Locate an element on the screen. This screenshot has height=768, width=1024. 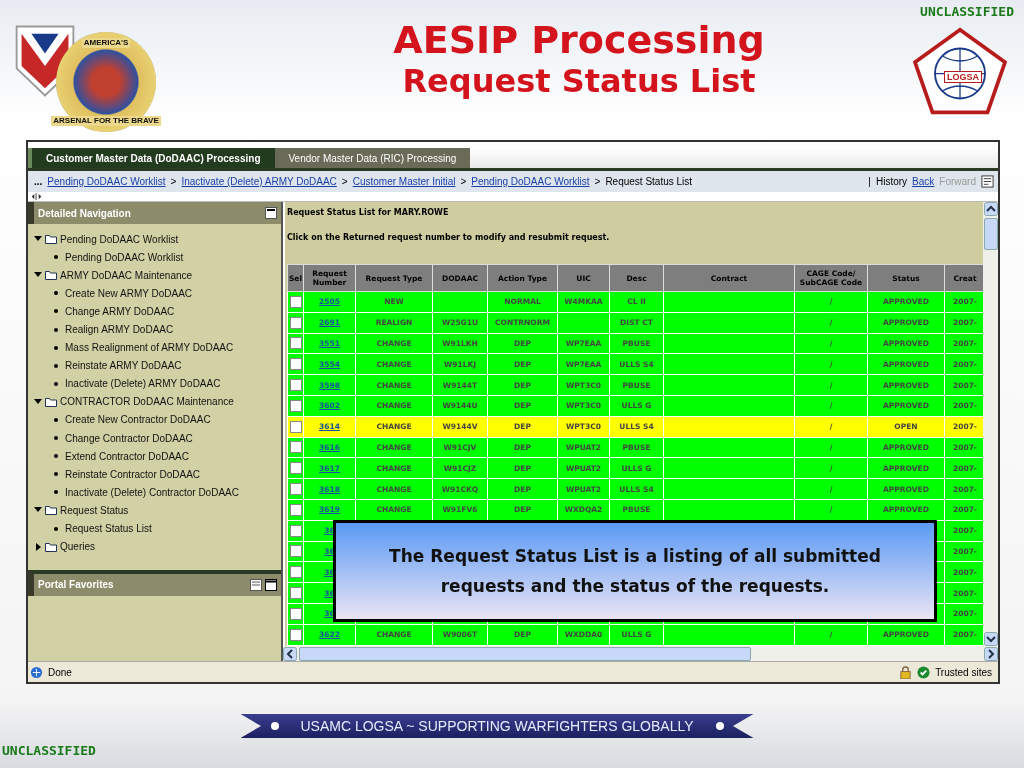
scroll-up-icon is located at coordinates (990, 209).